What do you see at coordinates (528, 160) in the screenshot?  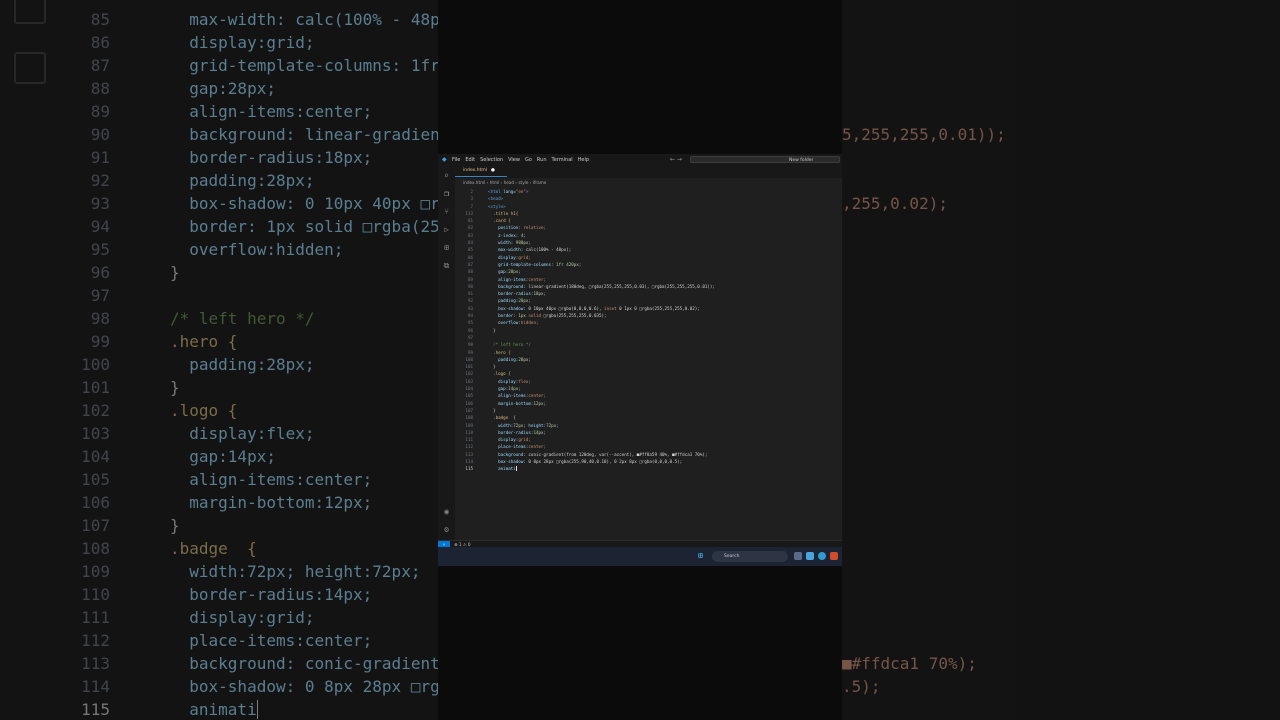 I see `menu-item-go: Go` at bounding box center [528, 160].